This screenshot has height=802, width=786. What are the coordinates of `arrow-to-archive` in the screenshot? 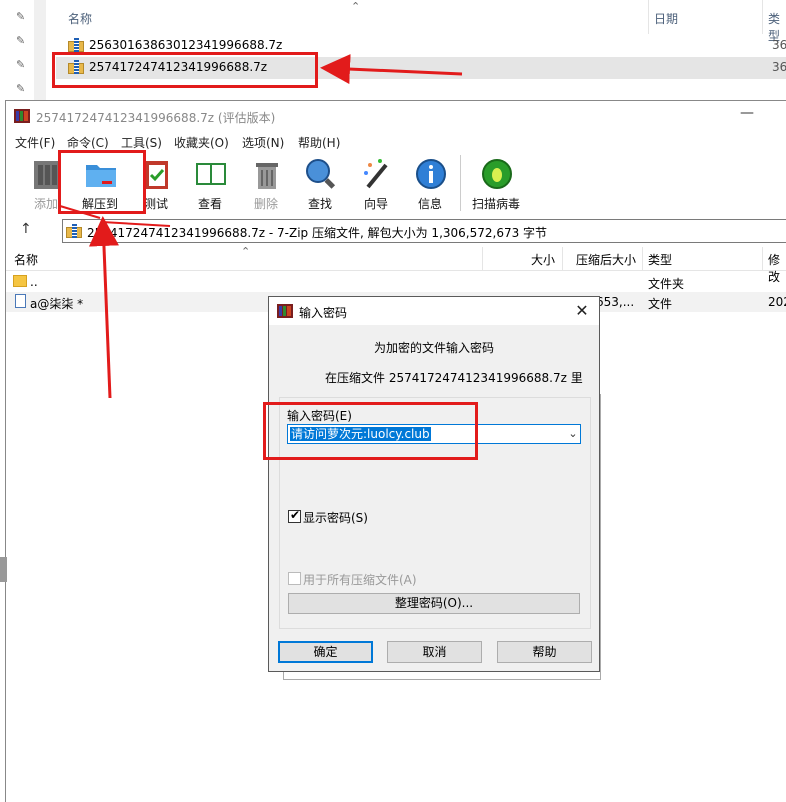 It's located at (391, 69).